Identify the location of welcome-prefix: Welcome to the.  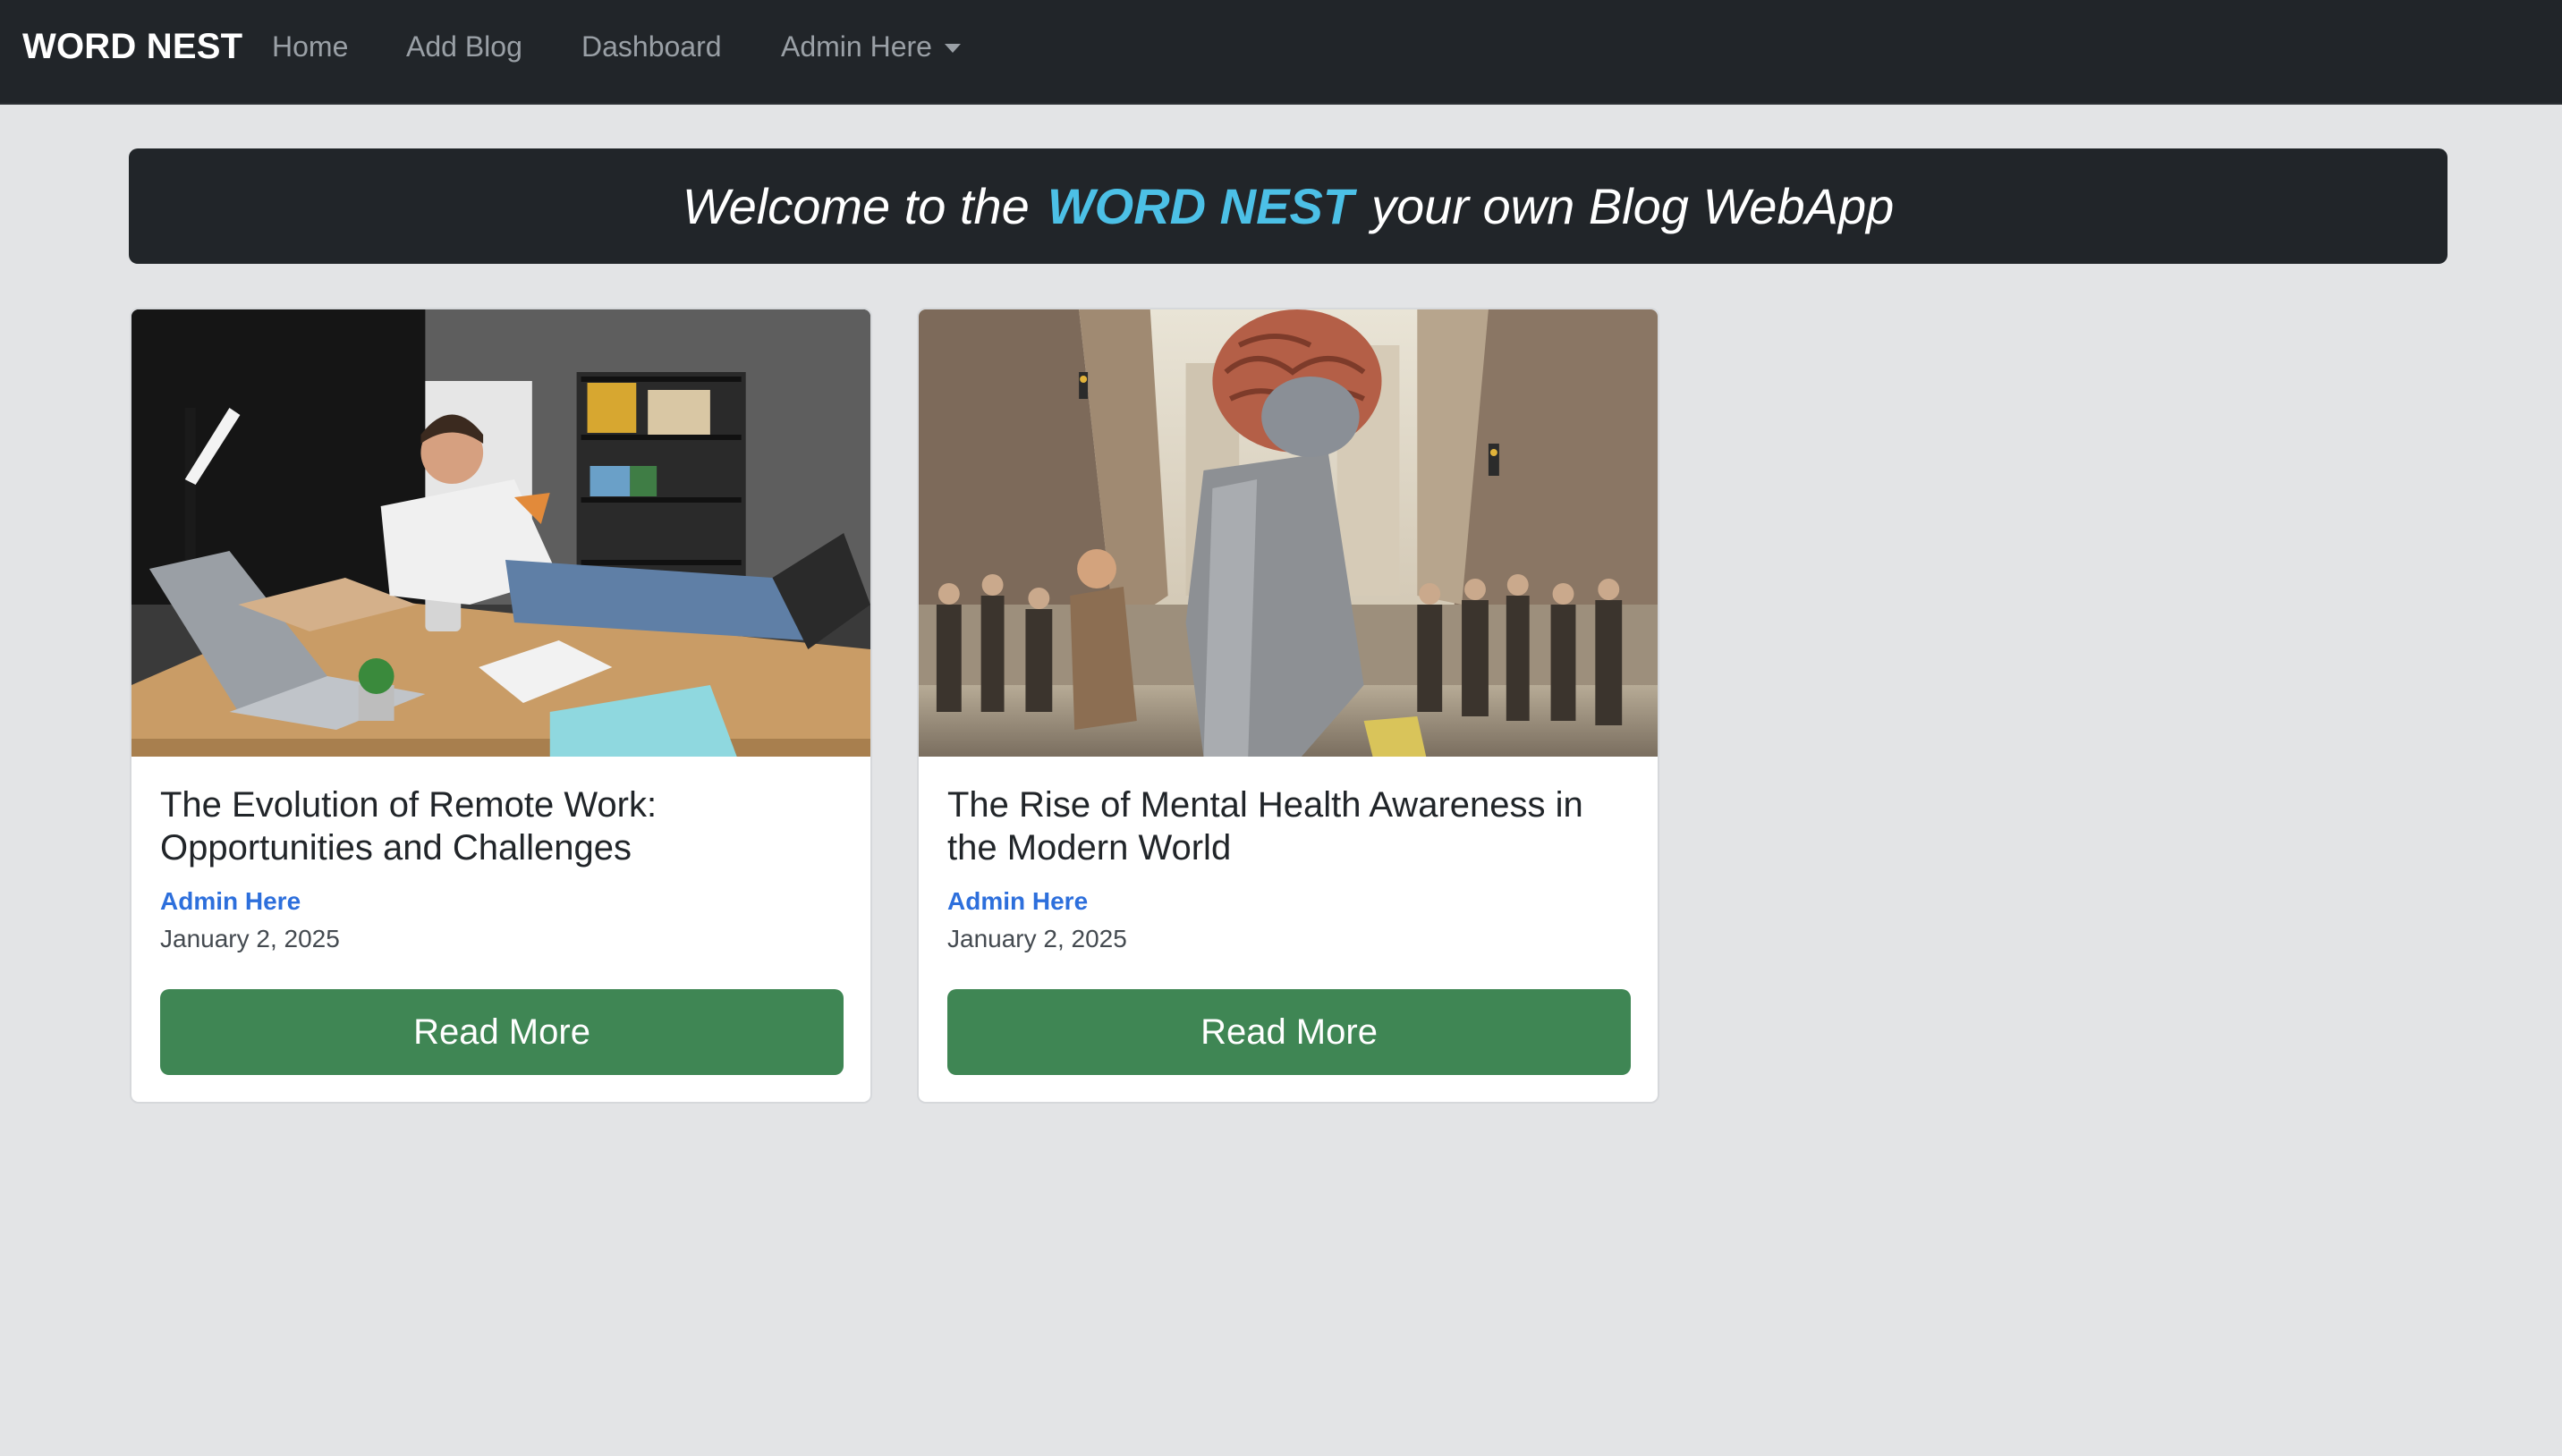
(856, 206).